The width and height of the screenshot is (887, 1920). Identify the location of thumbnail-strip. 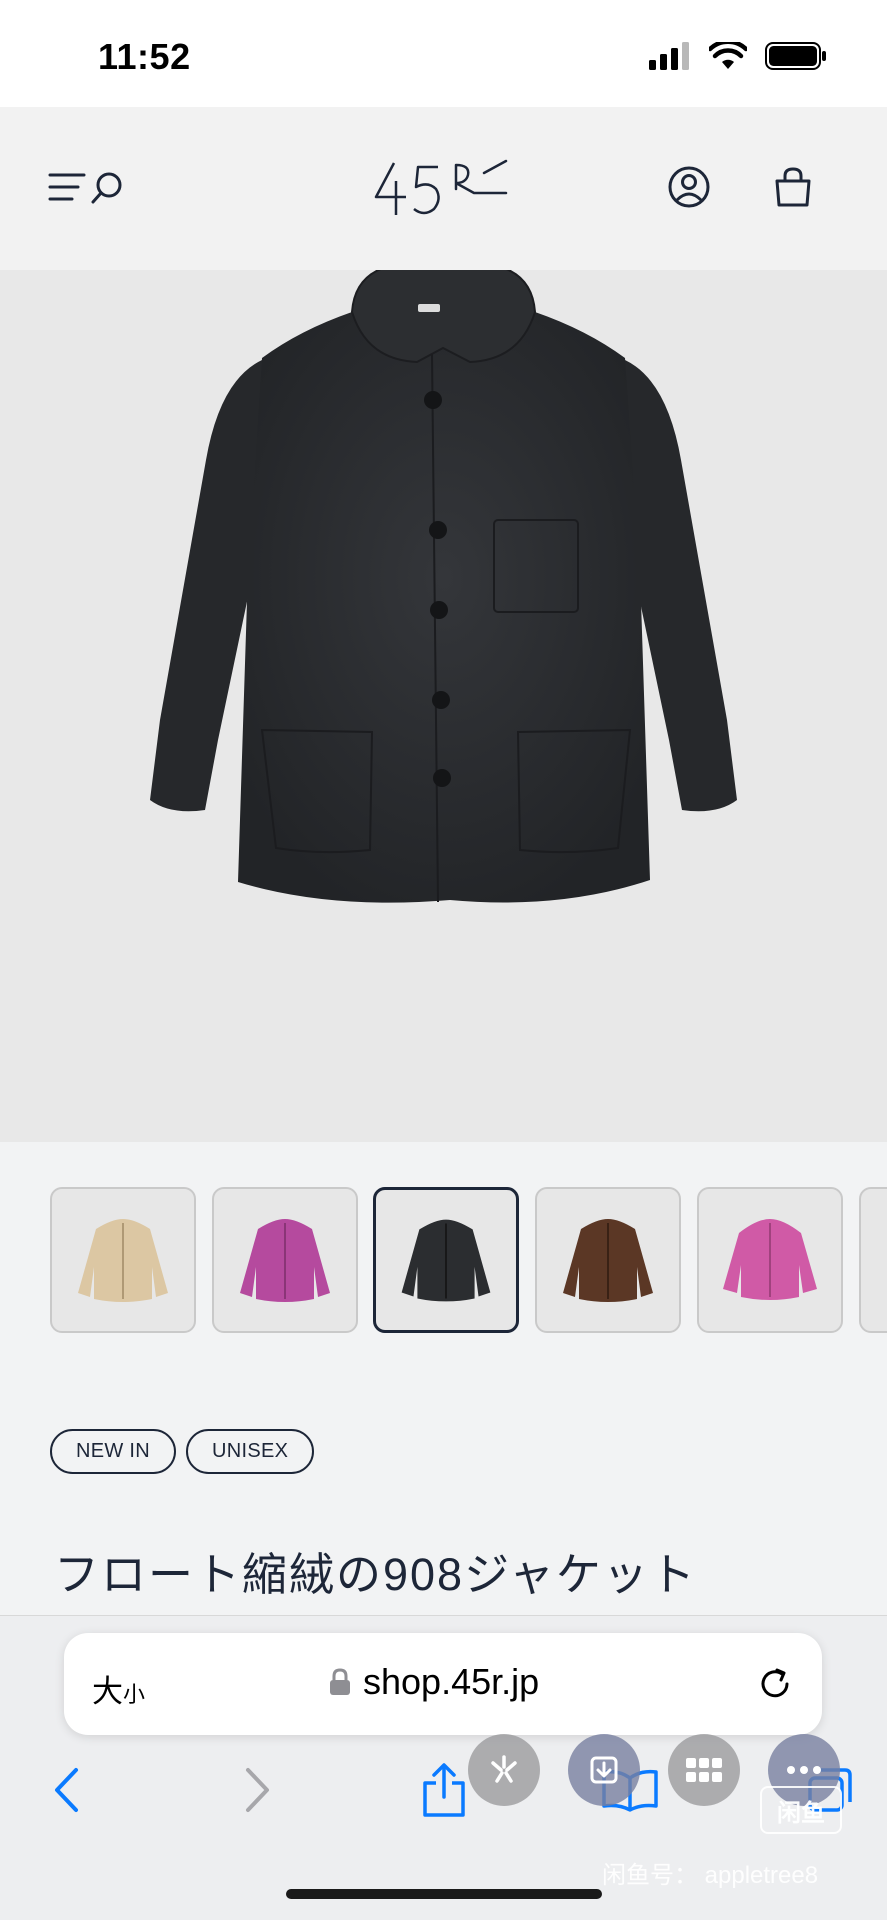
(443, 1260).